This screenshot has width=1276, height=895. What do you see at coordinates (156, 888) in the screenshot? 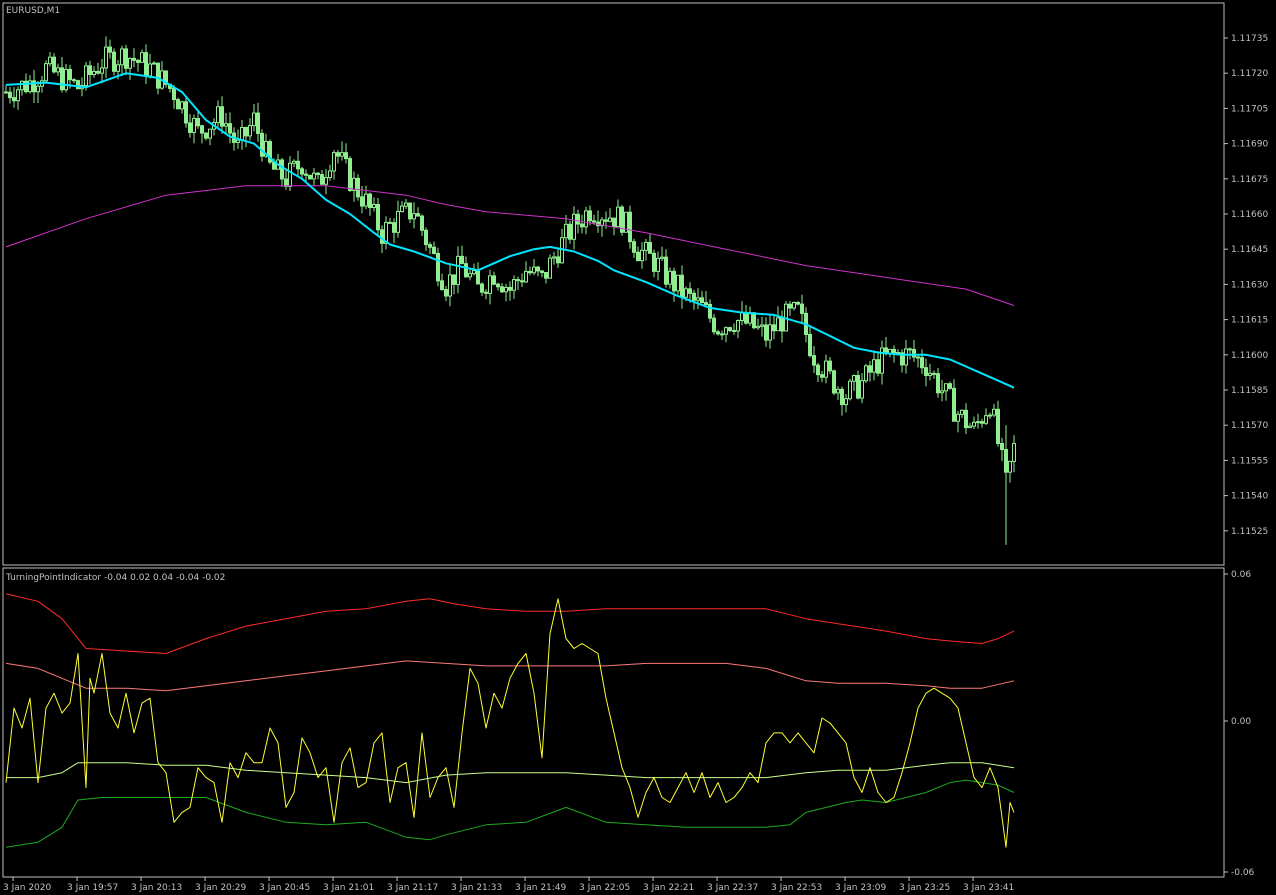
I see `time-tick-label: 3 Jan 20:13` at bounding box center [156, 888].